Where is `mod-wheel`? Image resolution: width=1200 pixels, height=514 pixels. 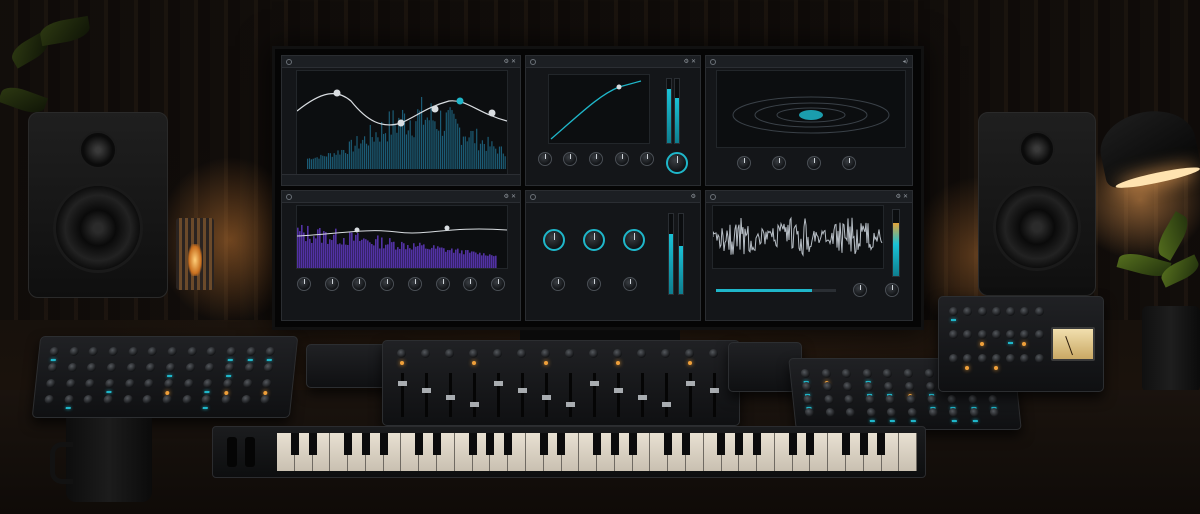 mod-wheel is located at coordinates (250, 452).